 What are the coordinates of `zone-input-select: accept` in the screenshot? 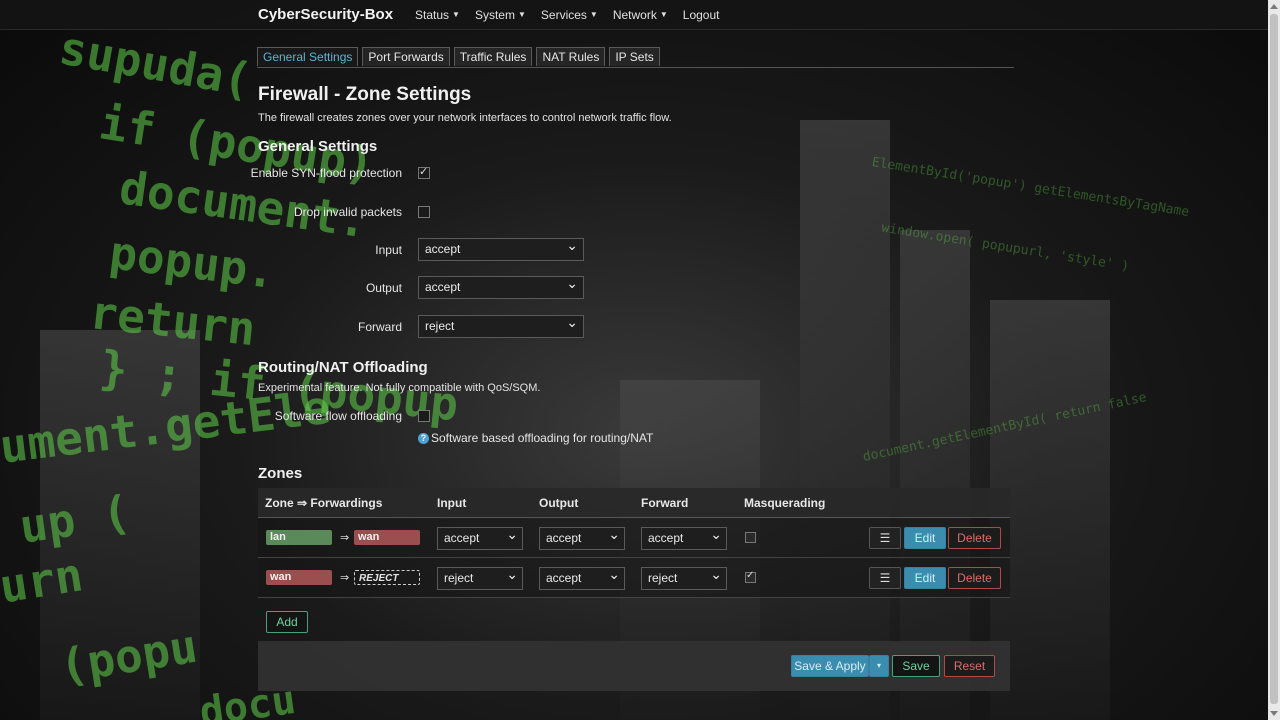 It's located at (480, 537).